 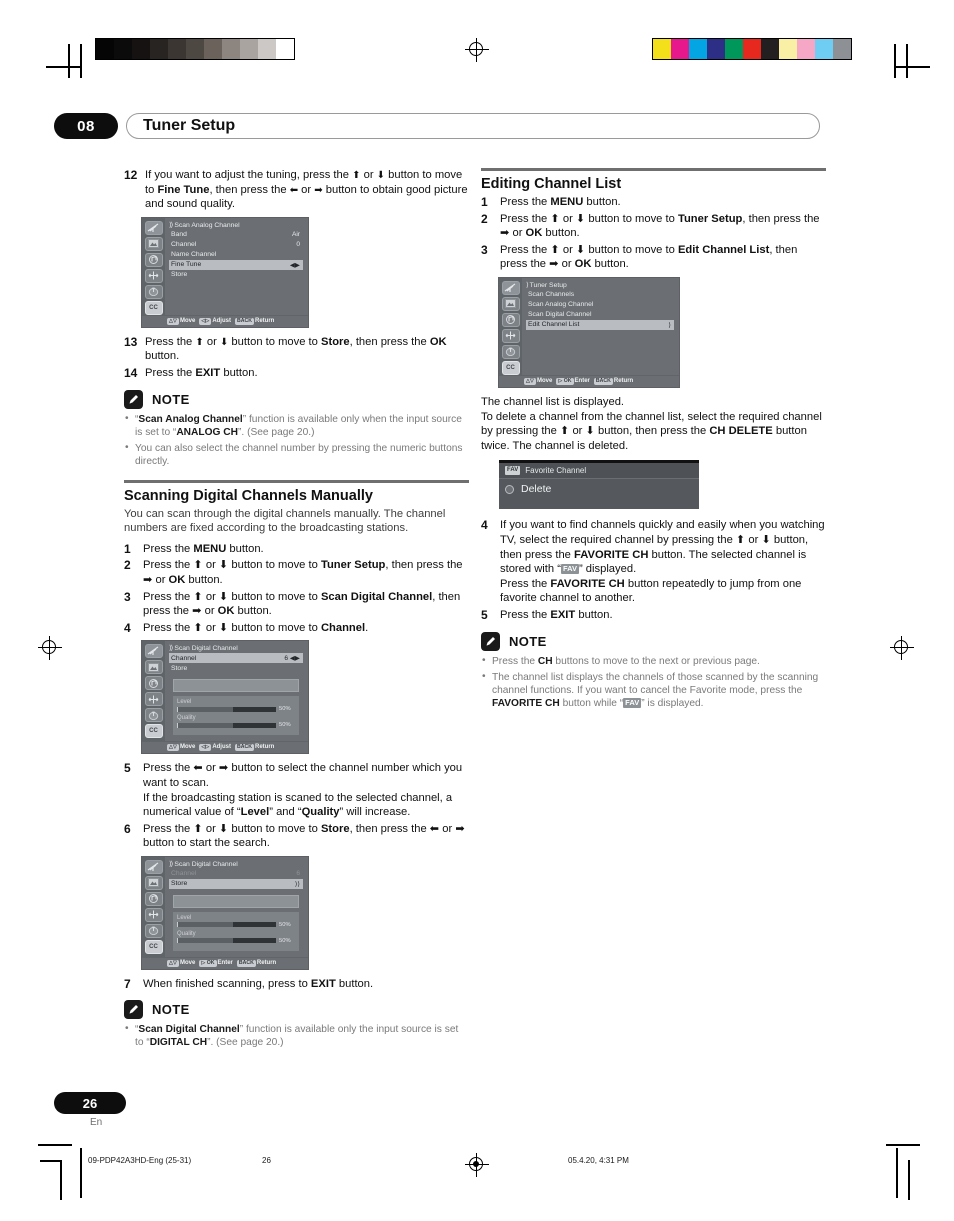 What do you see at coordinates (236, 658) in the screenshot?
I see `osd-row-selected: Channel 6 ◀▶` at bounding box center [236, 658].